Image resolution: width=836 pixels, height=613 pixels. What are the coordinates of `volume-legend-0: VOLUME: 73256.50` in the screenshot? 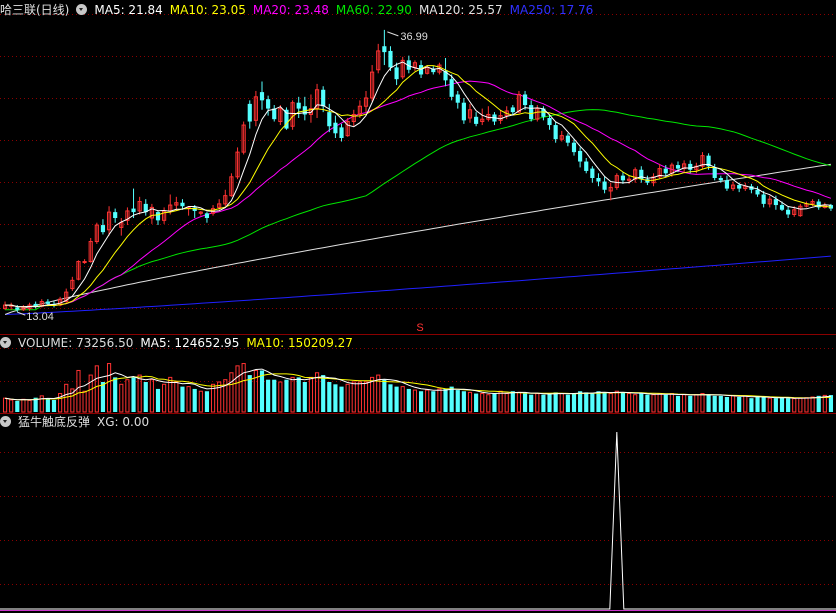 It's located at (76, 343).